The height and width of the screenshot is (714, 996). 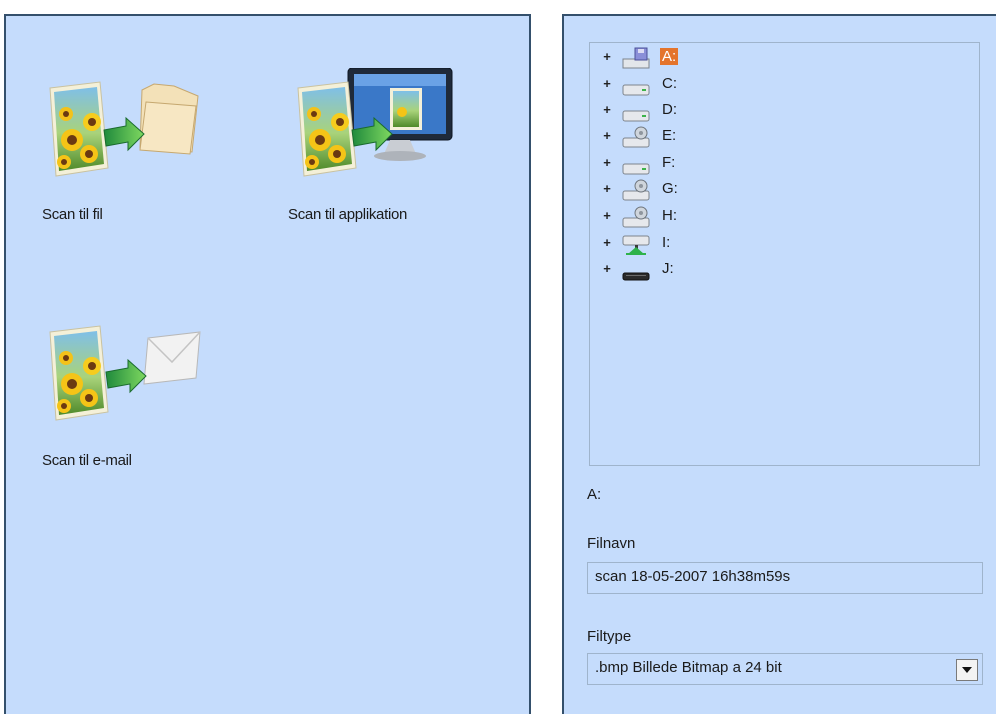 I want to click on tree-item-f: + F:, so click(x=650, y=167).